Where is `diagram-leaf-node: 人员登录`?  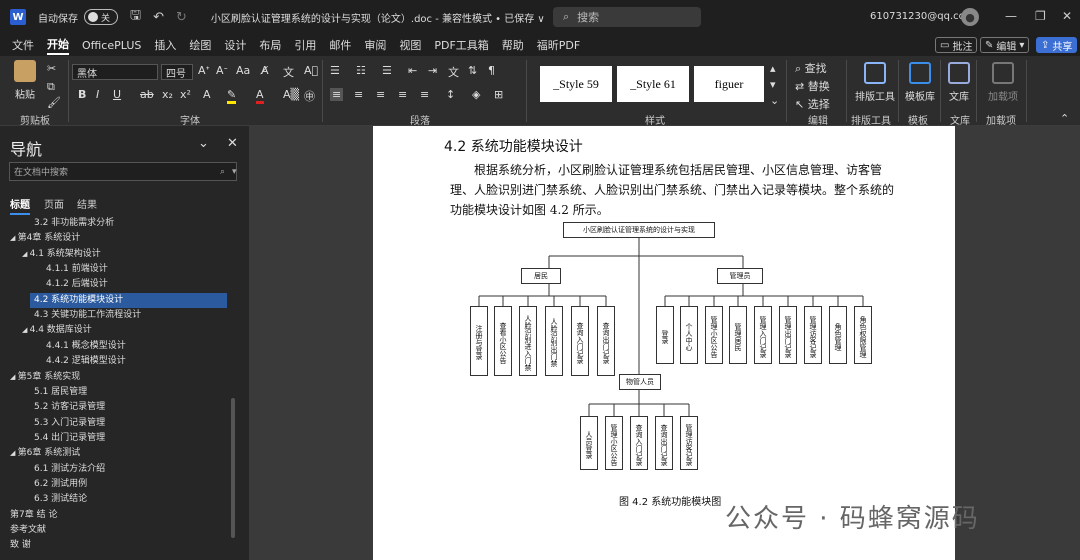
diagram-leaf-node: 人员登录 is located at coordinates (589, 443).